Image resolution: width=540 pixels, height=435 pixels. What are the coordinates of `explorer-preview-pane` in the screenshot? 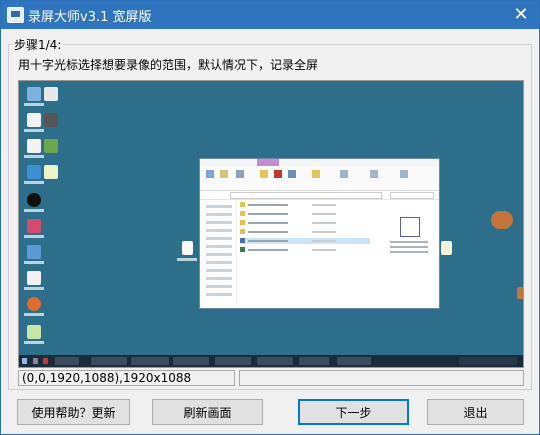 It's located at (411, 237).